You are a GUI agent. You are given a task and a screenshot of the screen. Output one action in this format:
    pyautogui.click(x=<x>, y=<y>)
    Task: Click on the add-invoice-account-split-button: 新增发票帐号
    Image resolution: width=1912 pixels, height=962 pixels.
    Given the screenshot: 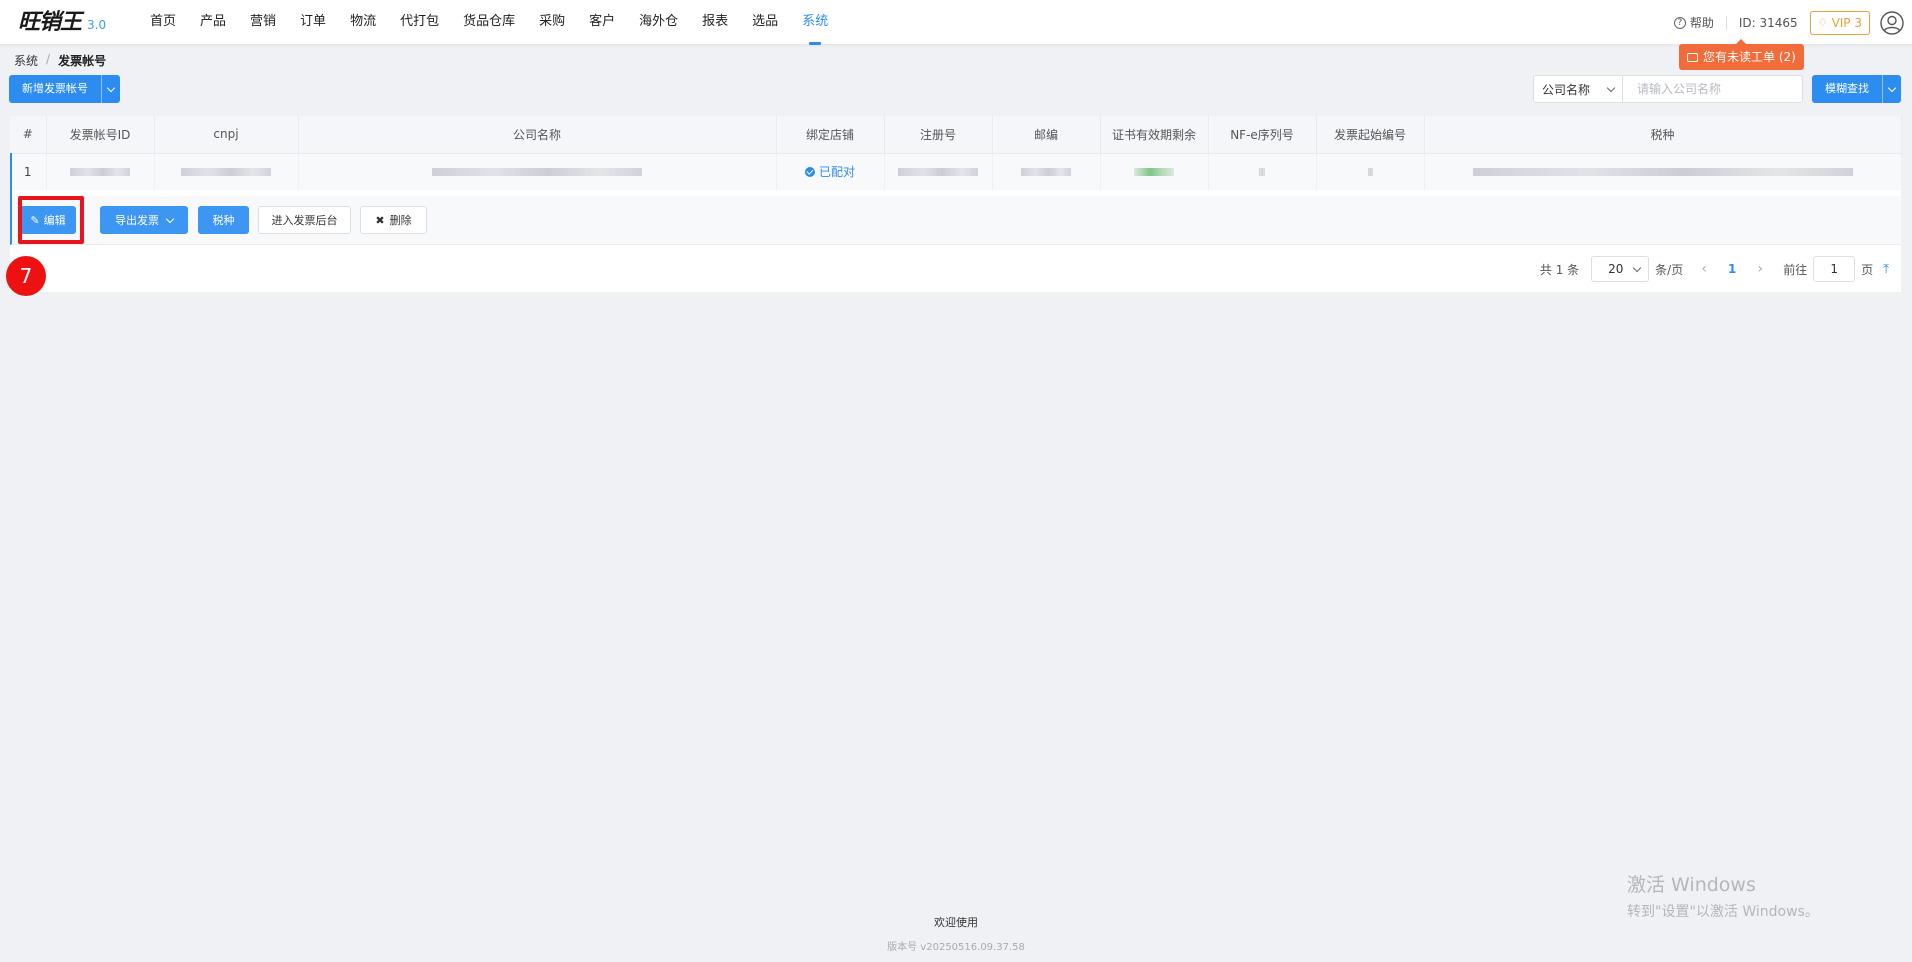 What is the action you would take?
    pyautogui.click(x=64, y=89)
    